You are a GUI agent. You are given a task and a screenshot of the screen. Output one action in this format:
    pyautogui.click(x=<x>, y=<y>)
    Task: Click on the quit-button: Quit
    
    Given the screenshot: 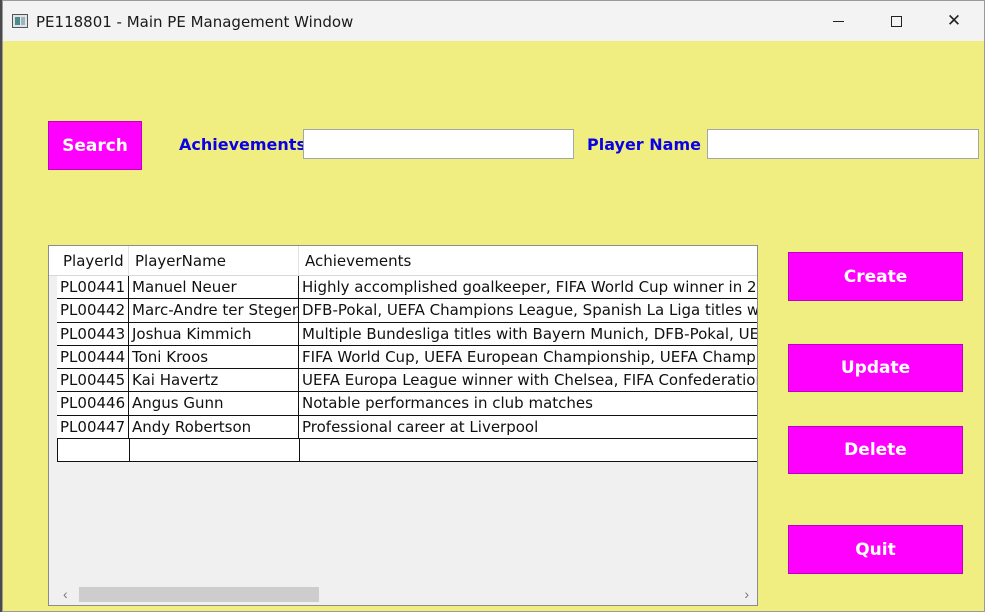 What is the action you would take?
    pyautogui.click(x=875, y=549)
    